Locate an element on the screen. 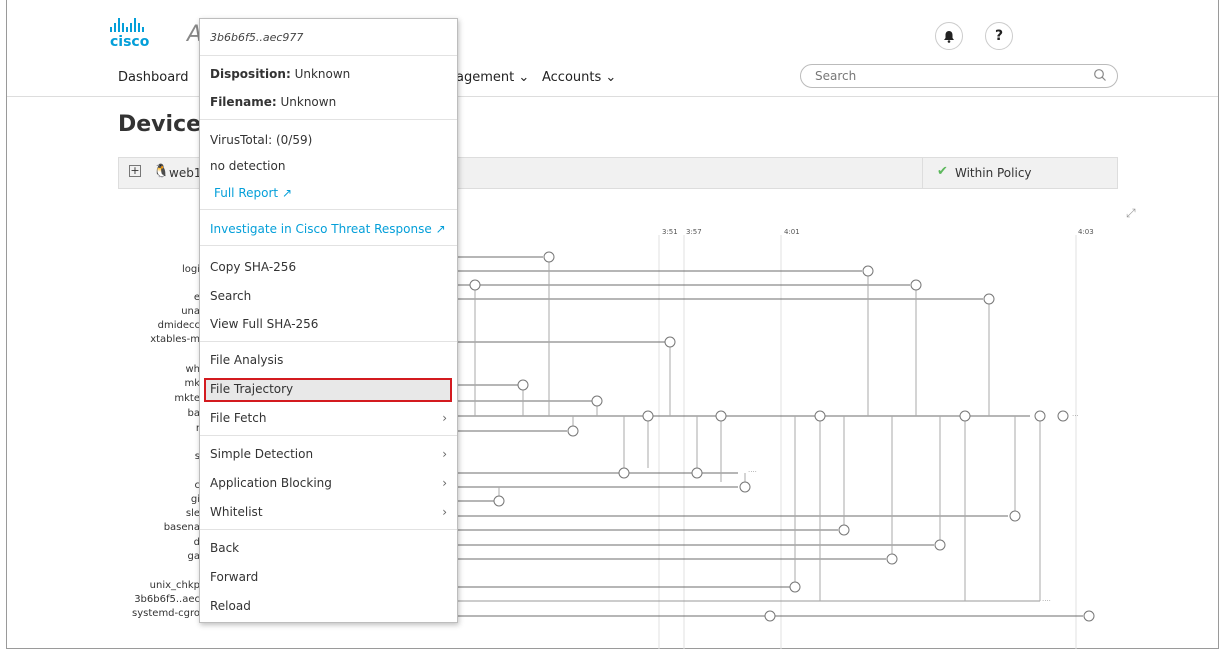  investigate-label: Investigate in Cisco Threat Response is located at coordinates (321, 229).